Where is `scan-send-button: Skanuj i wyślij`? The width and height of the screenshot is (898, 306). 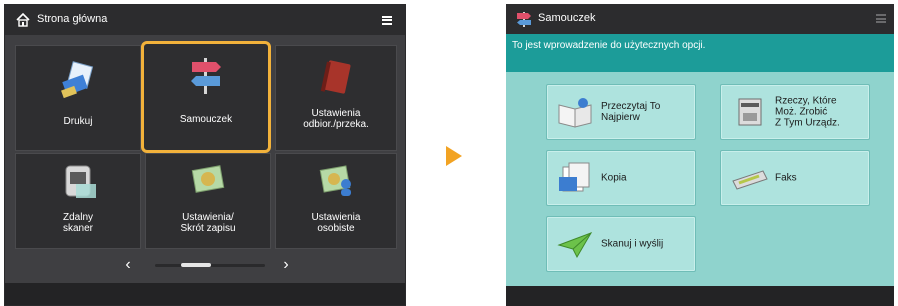 scan-send-button: Skanuj i wyślij is located at coordinates (621, 244).